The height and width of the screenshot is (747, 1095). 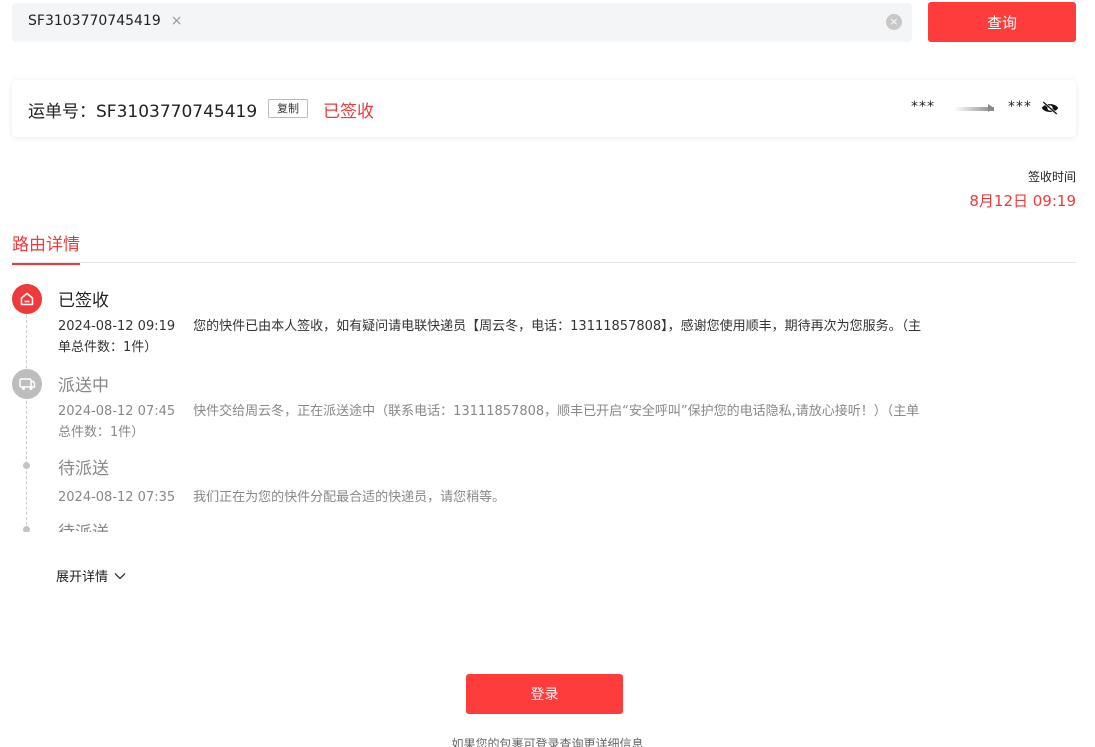 I want to click on delivery-van-icon, so click(x=27, y=384).